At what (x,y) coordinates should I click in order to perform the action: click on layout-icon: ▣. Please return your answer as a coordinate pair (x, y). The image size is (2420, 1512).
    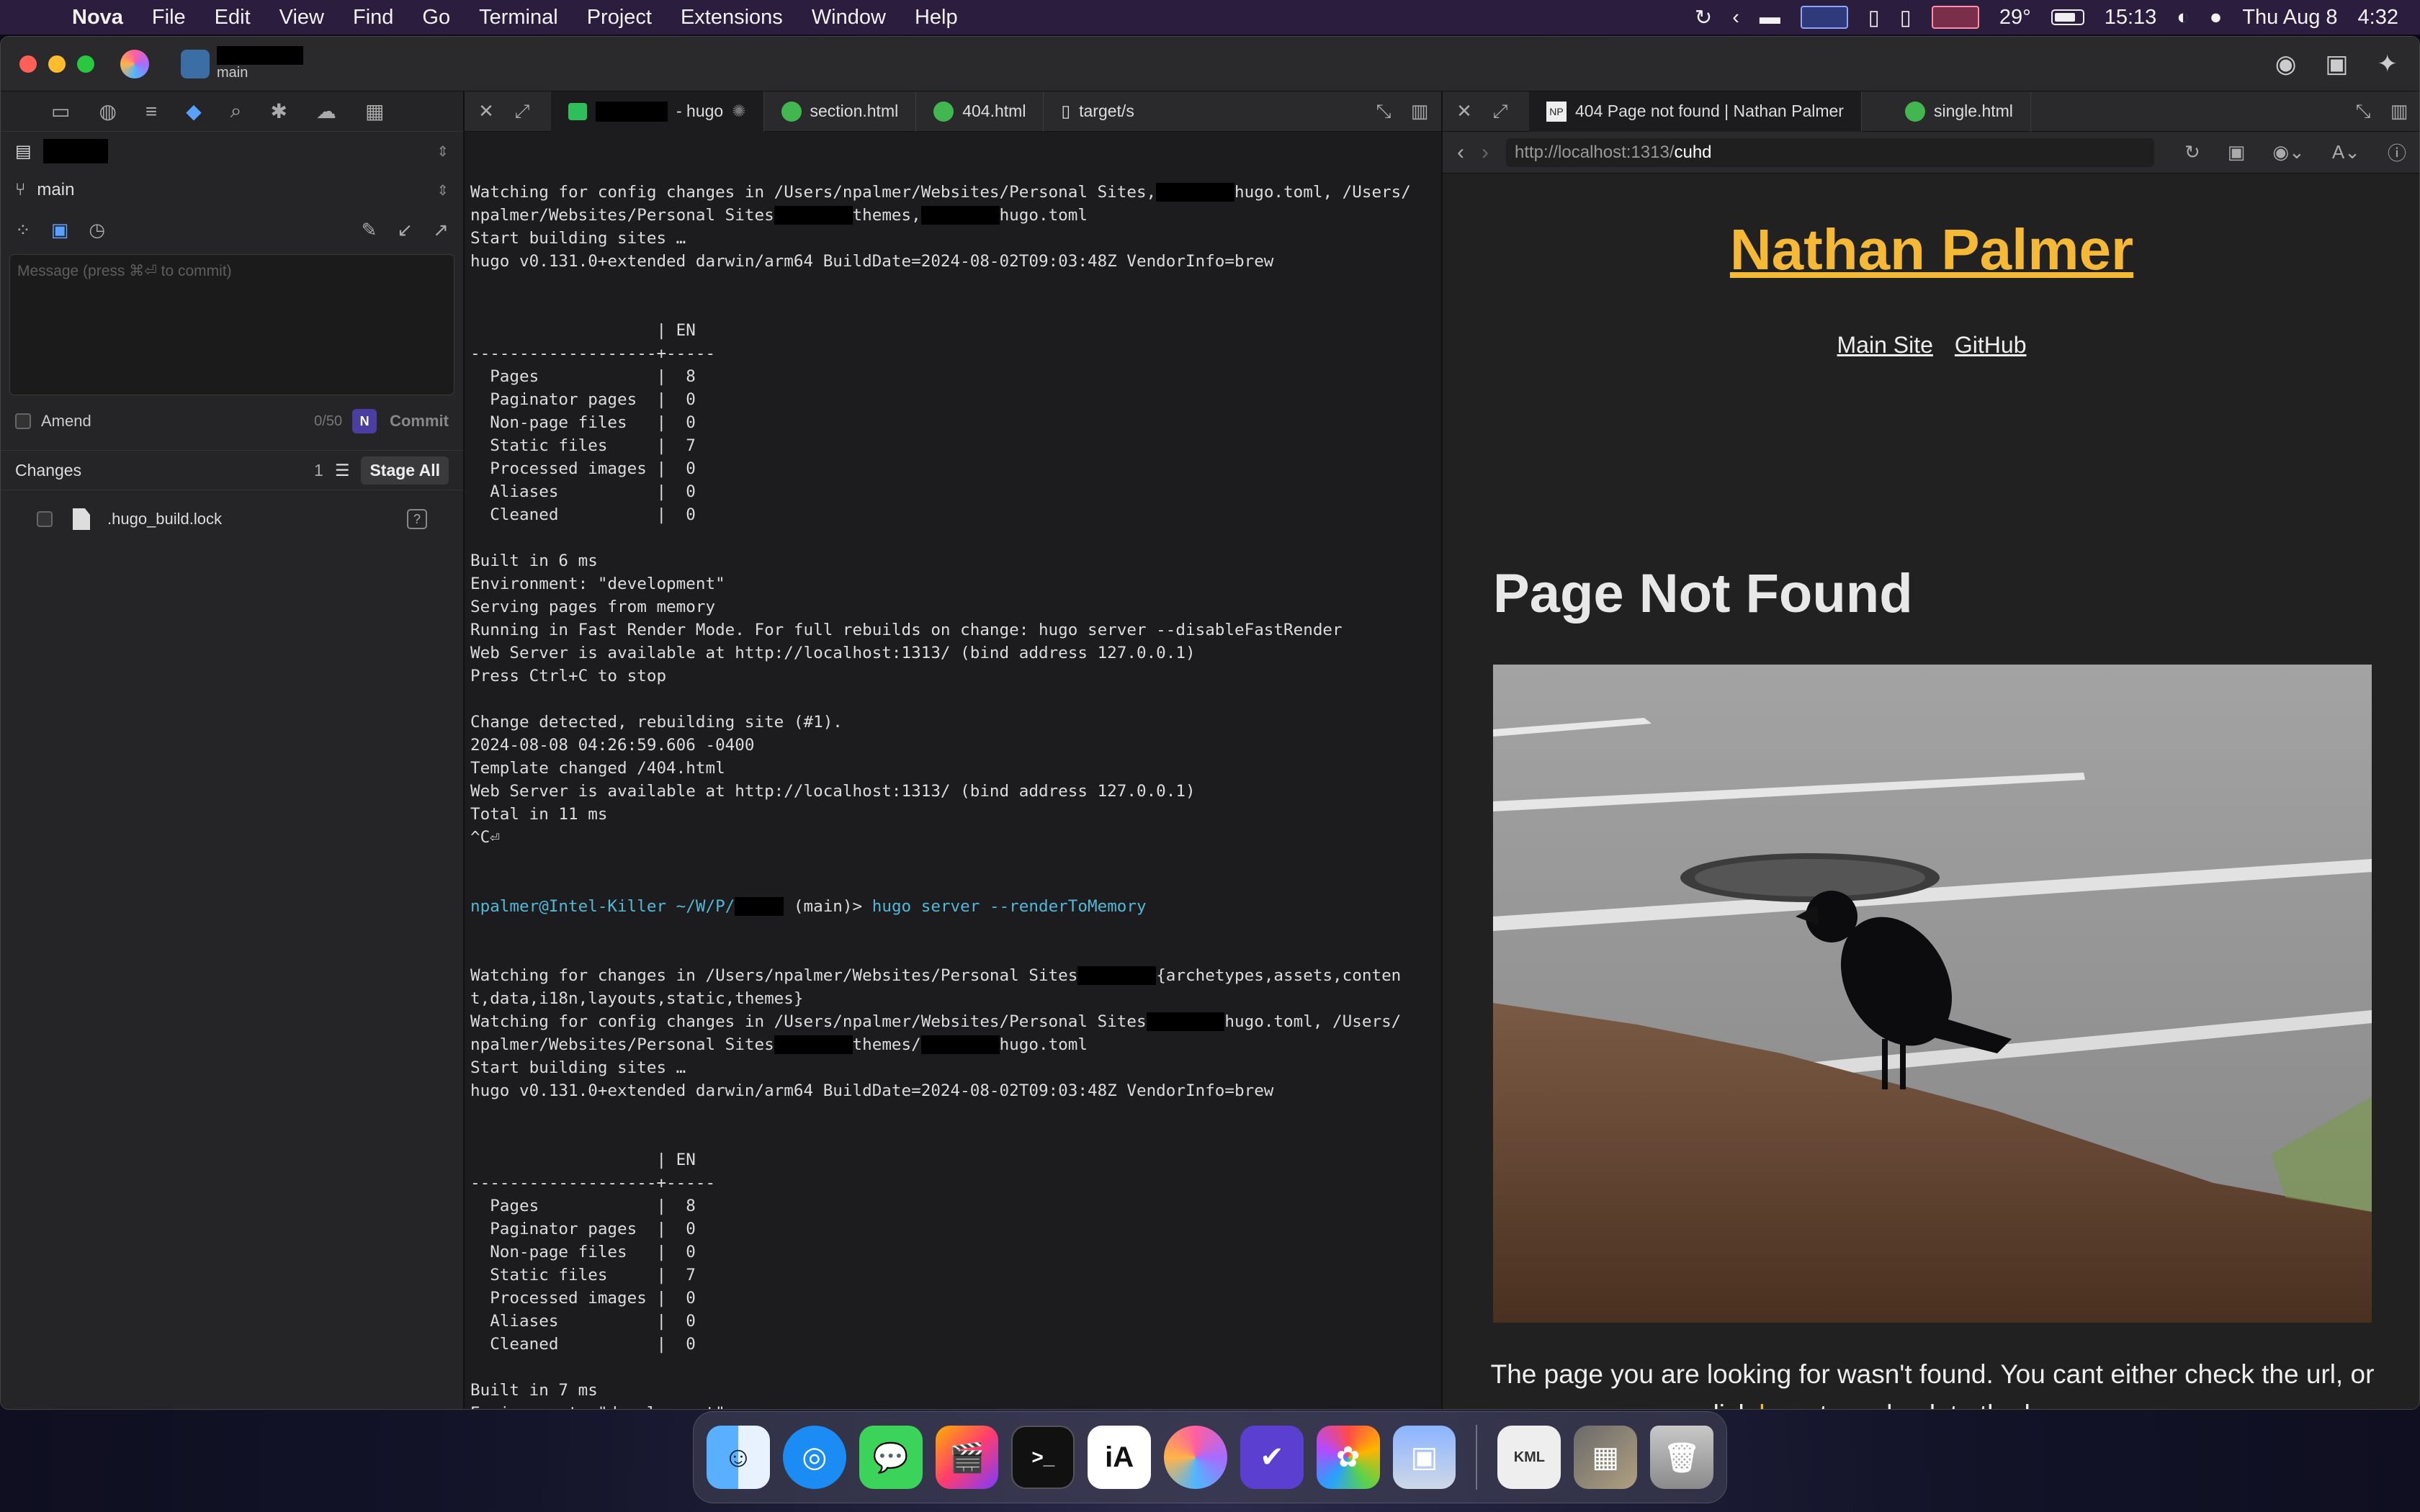
    Looking at the image, I should click on (2336, 64).